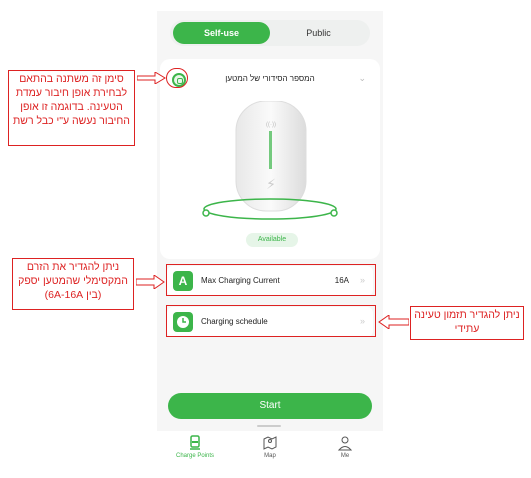 The width and height of the screenshot is (531, 478). Describe the element at coordinates (467, 323) in the screenshot. I see `annotation-schedule-note: ניתן להגדיר תזמון טעינה עתידי` at that location.